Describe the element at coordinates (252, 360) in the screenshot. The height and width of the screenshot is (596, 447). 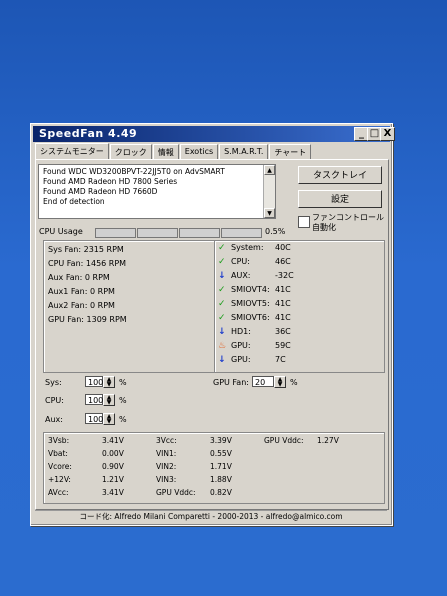
I see `temp-row: ↓ GPU: 7C` at that location.